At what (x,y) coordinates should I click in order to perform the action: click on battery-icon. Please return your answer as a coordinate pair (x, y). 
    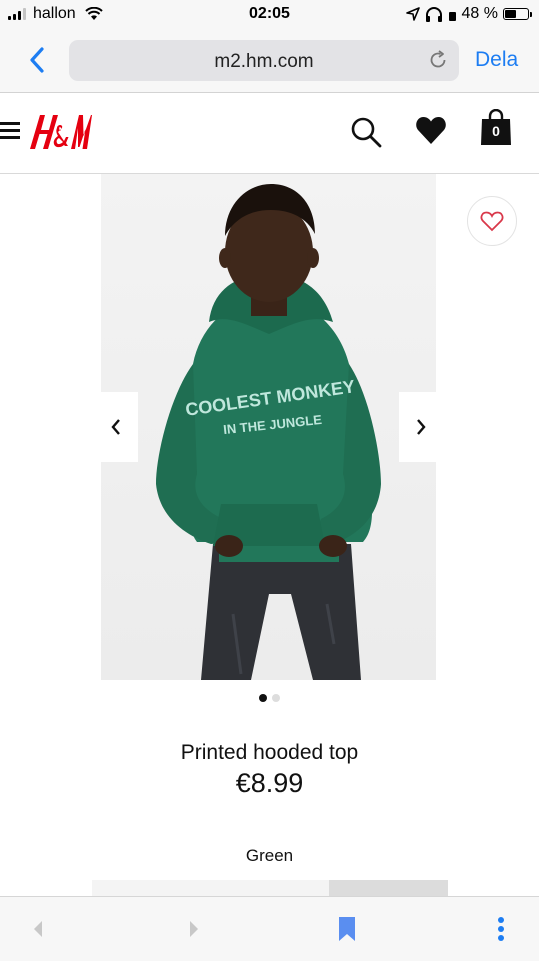
    Looking at the image, I should click on (517, 14).